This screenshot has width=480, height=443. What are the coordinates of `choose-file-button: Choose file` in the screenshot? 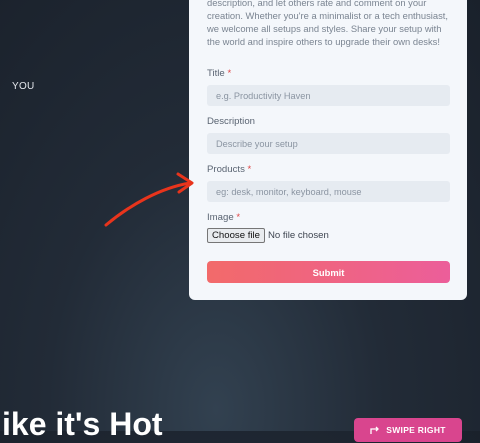 It's located at (236, 235).